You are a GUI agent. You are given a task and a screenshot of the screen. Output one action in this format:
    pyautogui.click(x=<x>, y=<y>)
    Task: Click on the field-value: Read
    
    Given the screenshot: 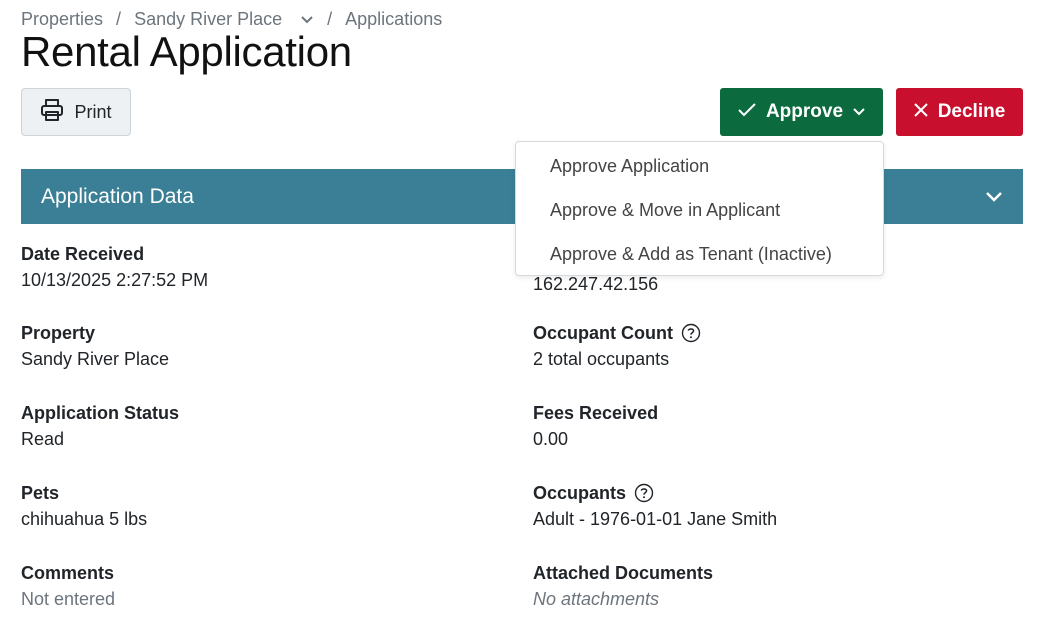 What is the action you would take?
    pyautogui.click(x=43, y=439)
    